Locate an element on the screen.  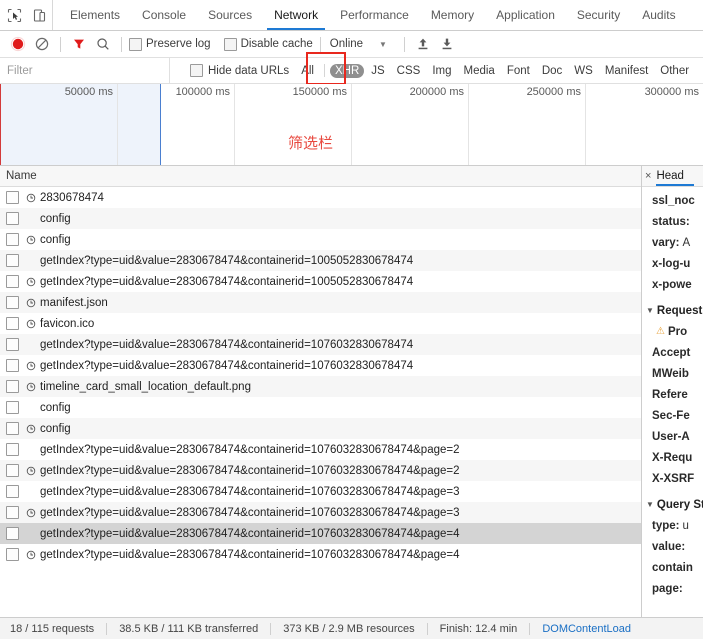
record-button is located at coordinates (18, 44).